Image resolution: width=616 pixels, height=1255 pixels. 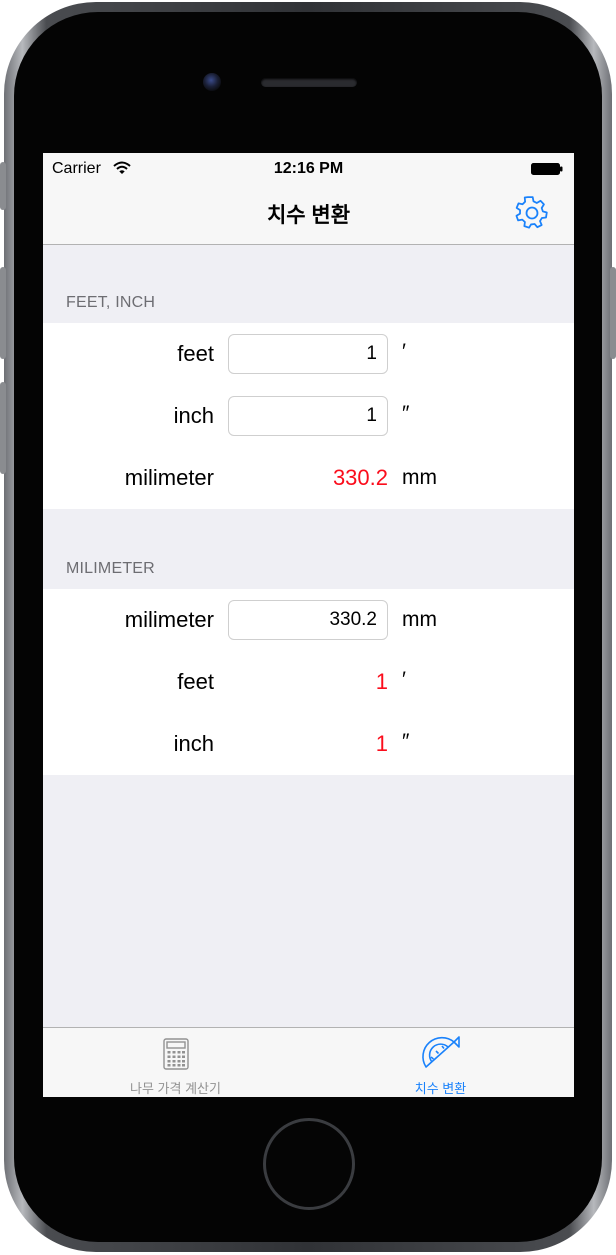 I want to click on tab-size-conversion: 치수 변환, so click(x=440, y=1062).